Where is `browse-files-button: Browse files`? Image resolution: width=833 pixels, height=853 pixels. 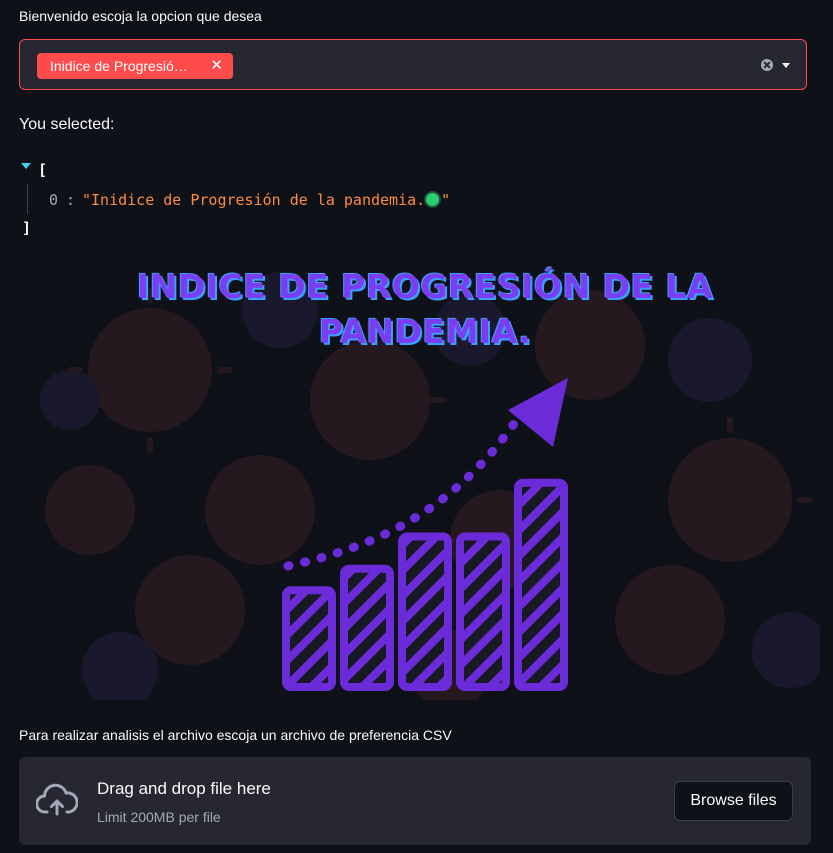 browse-files-button: Browse files is located at coordinates (733, 801).